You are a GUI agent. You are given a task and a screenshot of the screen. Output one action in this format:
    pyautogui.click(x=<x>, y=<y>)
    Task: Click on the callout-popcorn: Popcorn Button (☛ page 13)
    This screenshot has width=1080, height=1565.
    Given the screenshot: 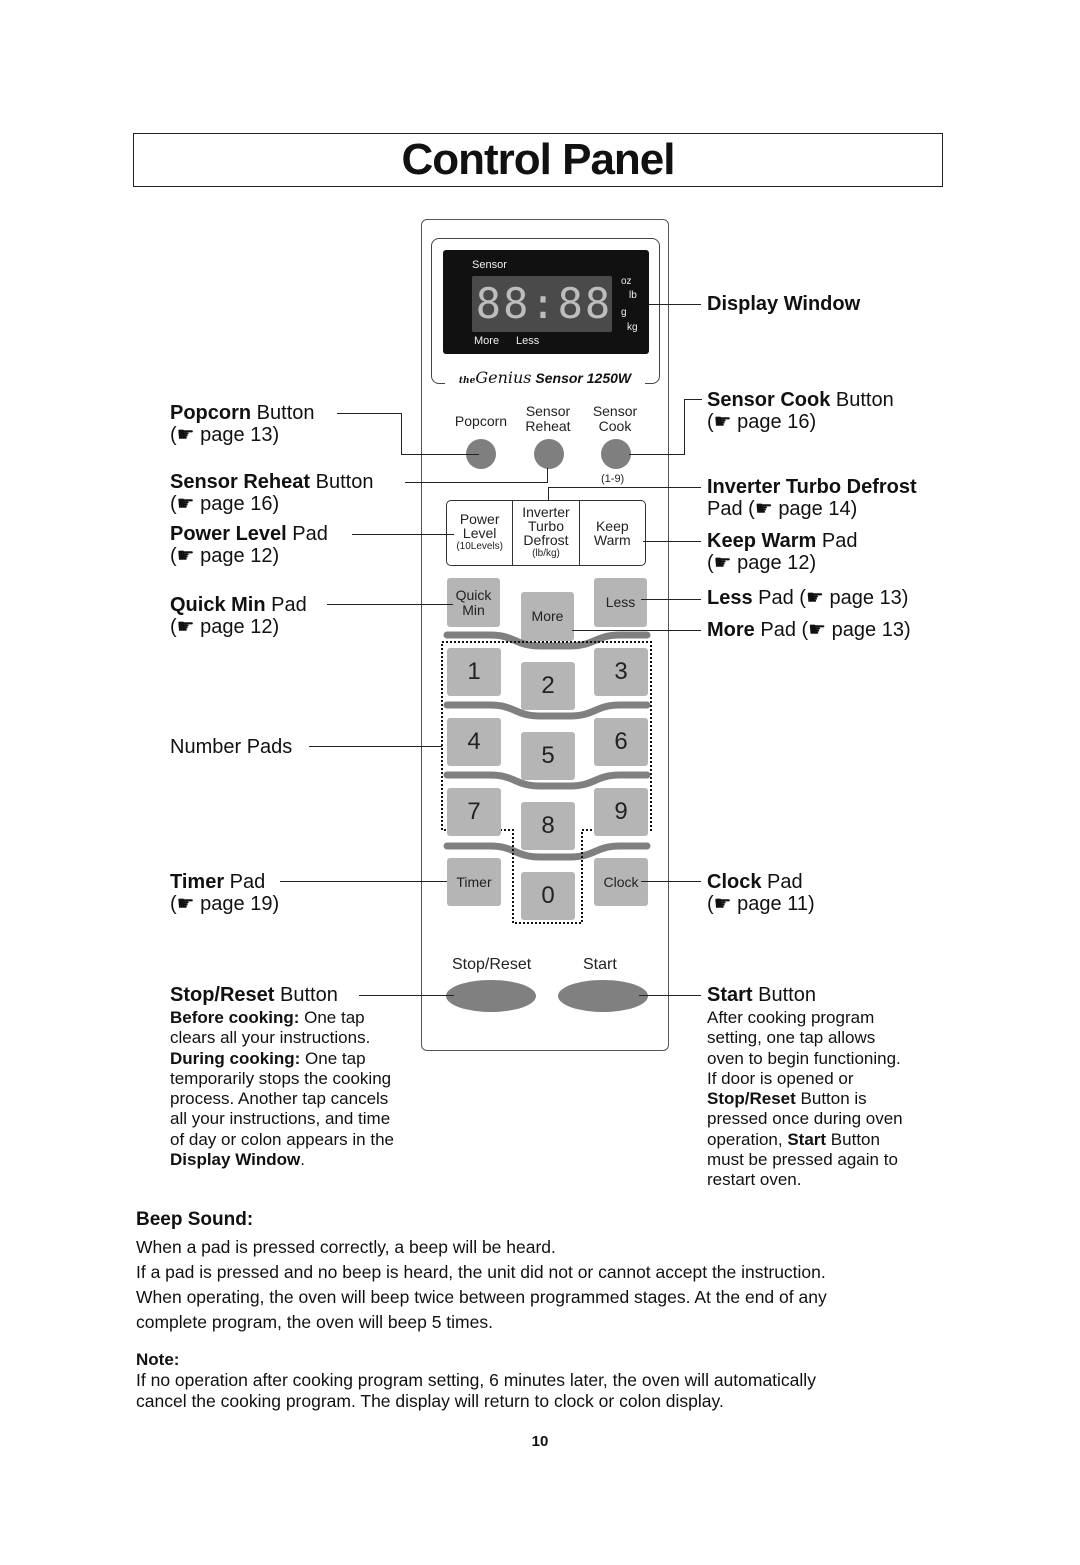 What is the action you would take?
    pyautogui.click(x=242, y=424)
    